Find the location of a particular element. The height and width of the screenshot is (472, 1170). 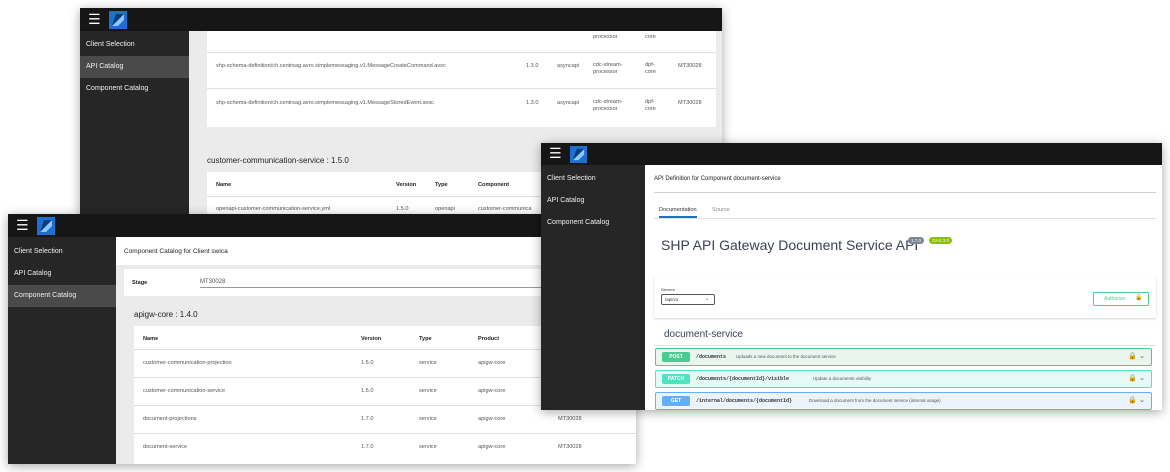

stage-input: MT30028 is located at coordinates (400, 283).